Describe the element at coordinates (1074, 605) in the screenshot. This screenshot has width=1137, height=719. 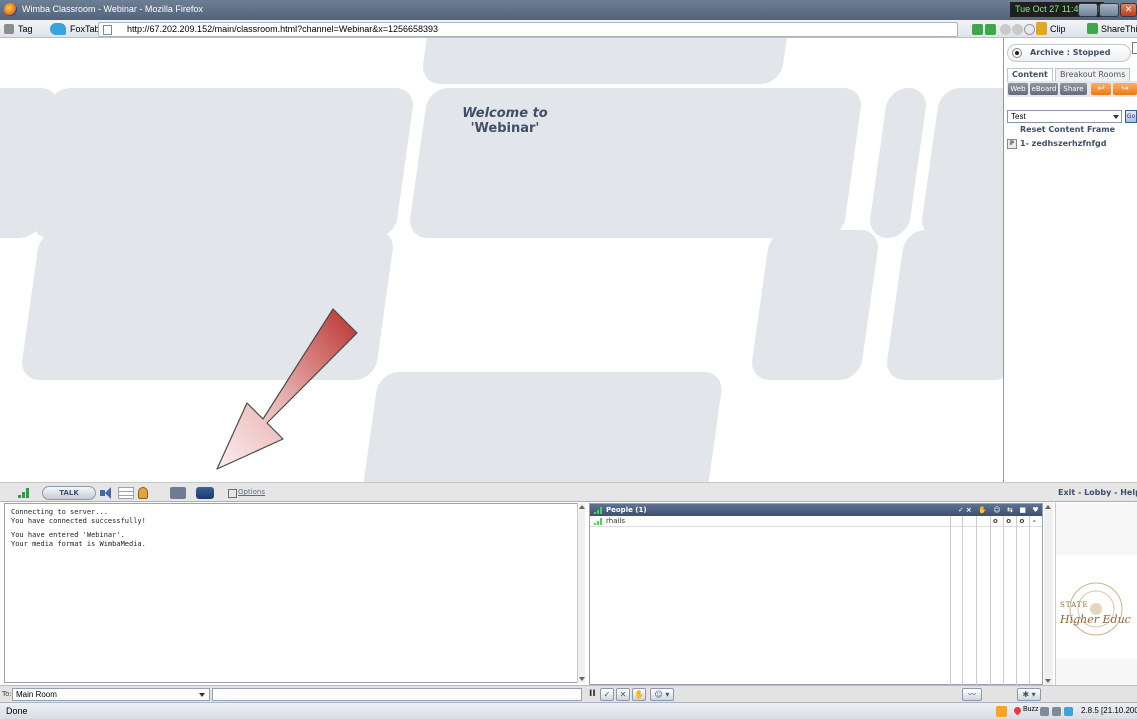
I see `seal-text: STATE` at that location.